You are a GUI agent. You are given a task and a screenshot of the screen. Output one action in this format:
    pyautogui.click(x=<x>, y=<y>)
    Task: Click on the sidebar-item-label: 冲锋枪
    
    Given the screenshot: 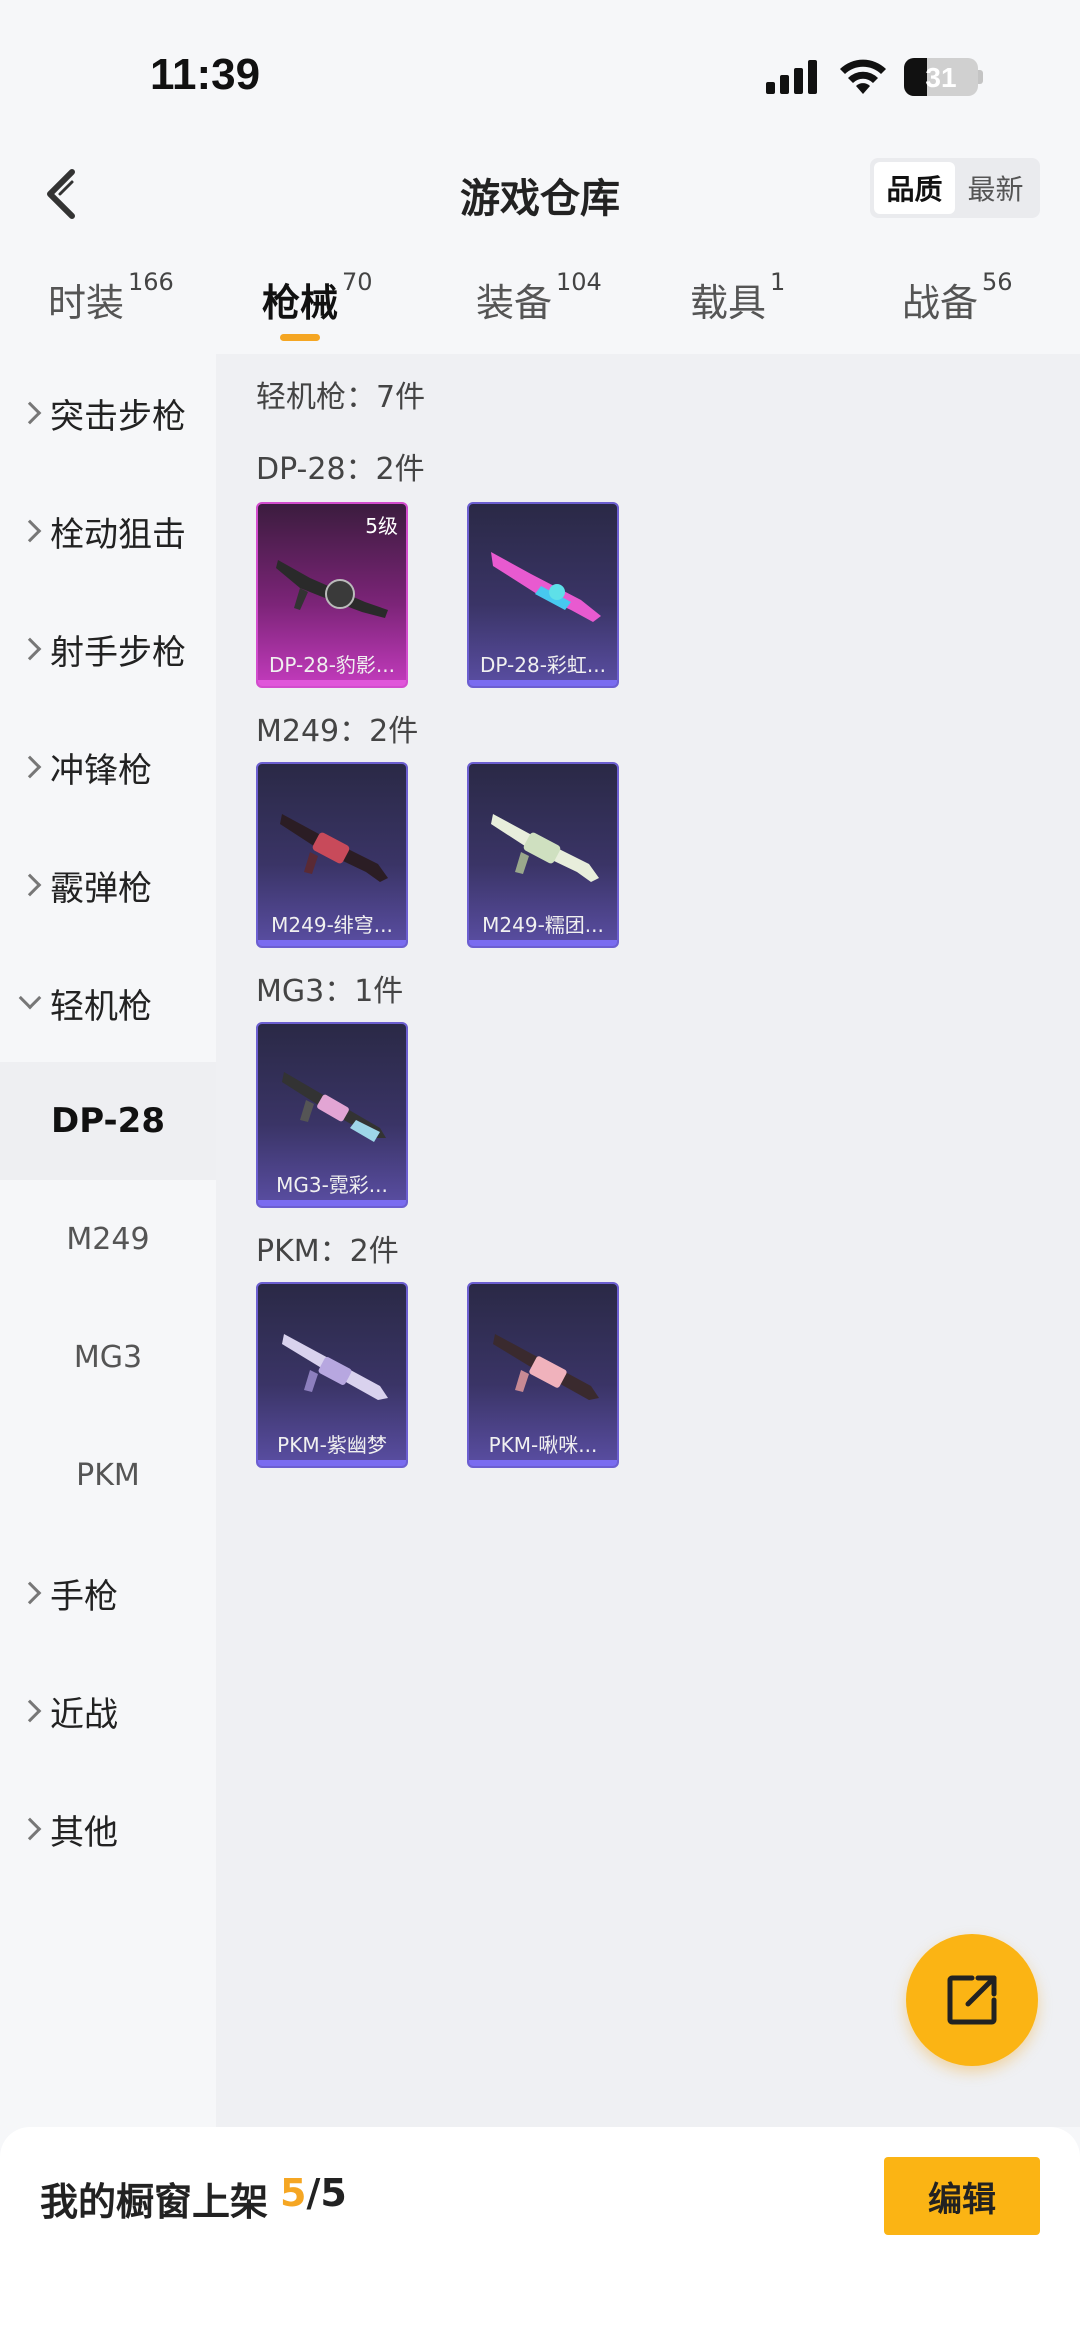 What is the action you would take?
    pyautogui.click(x=101, y=770)
    